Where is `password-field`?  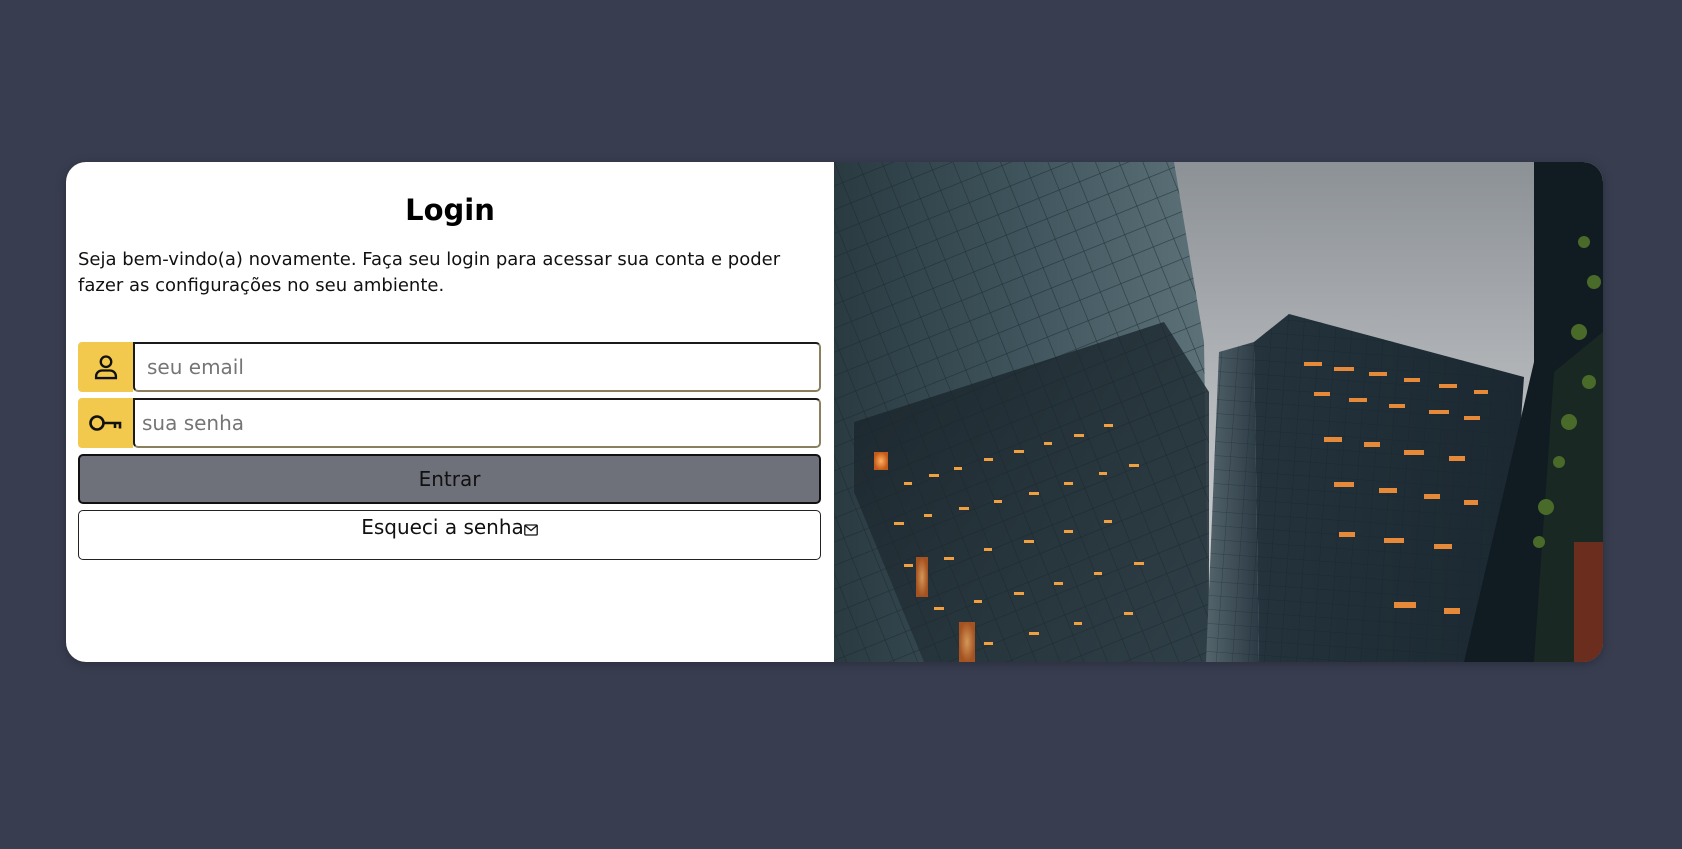
password-field is located at coordinates (477, 423).